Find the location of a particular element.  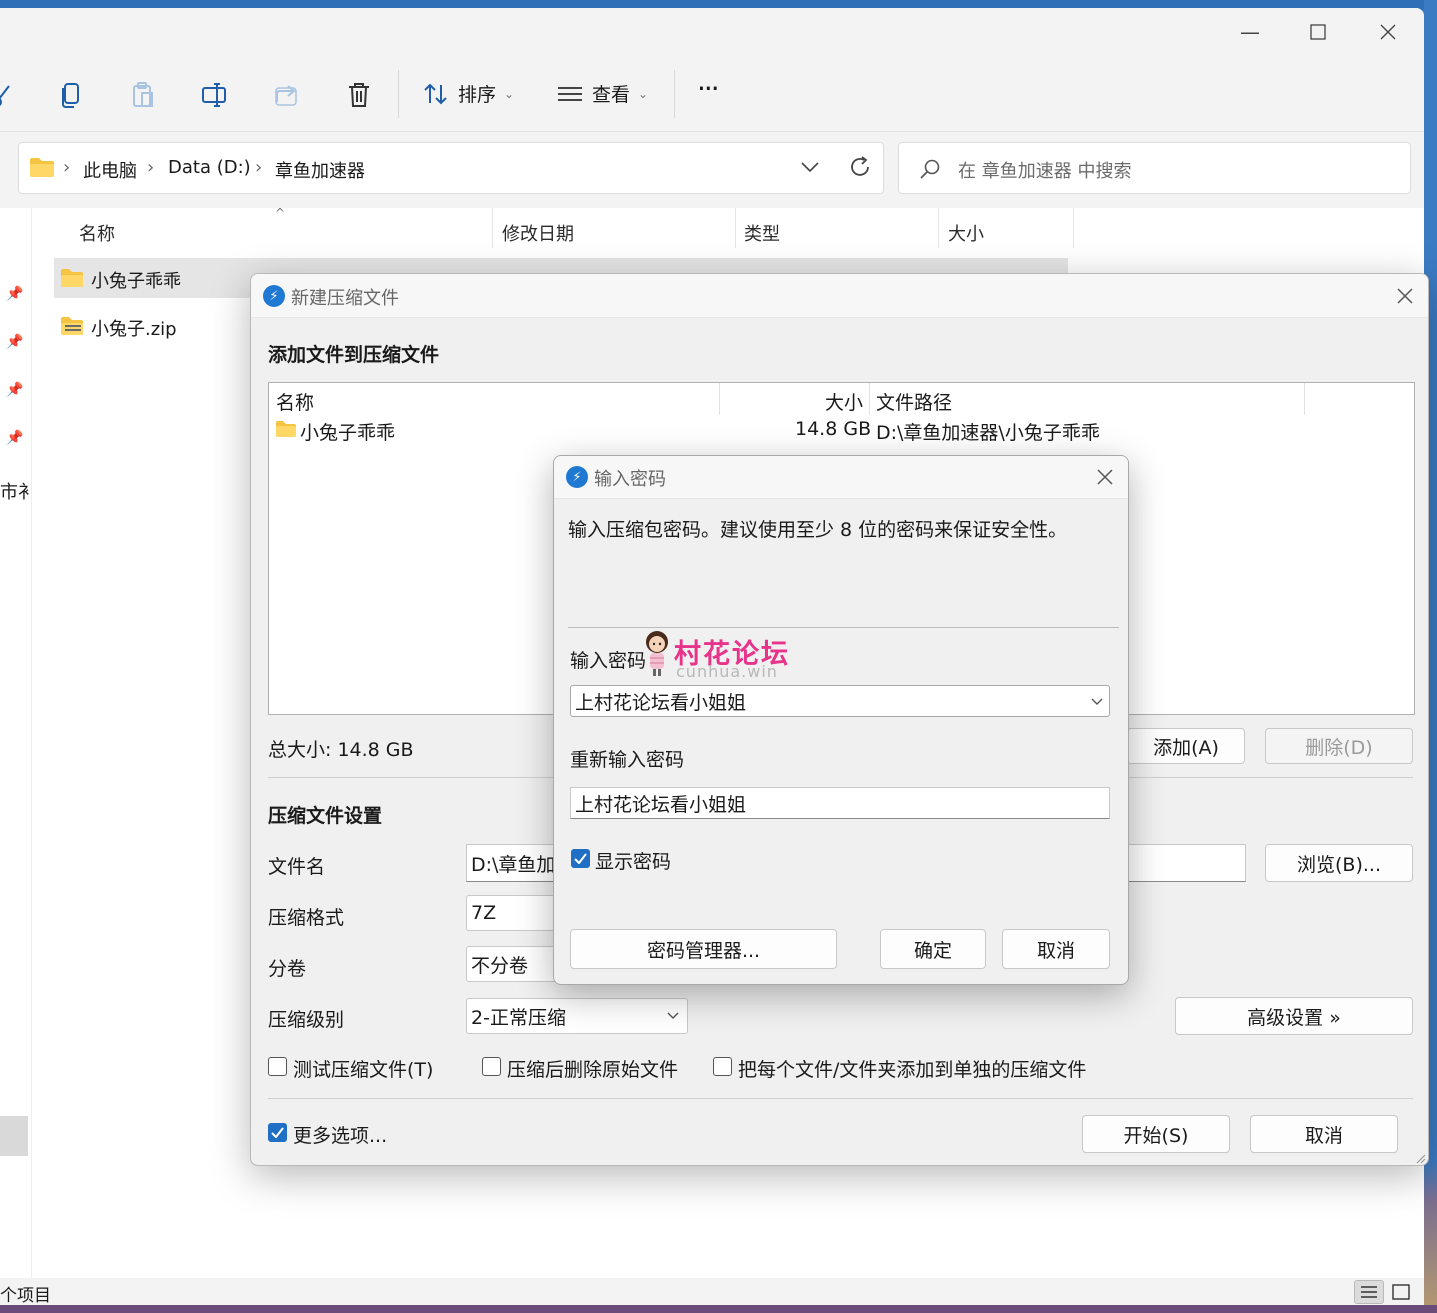

archive-settings-heading: 压缩文件设置 is located at coordinates (325, 816).